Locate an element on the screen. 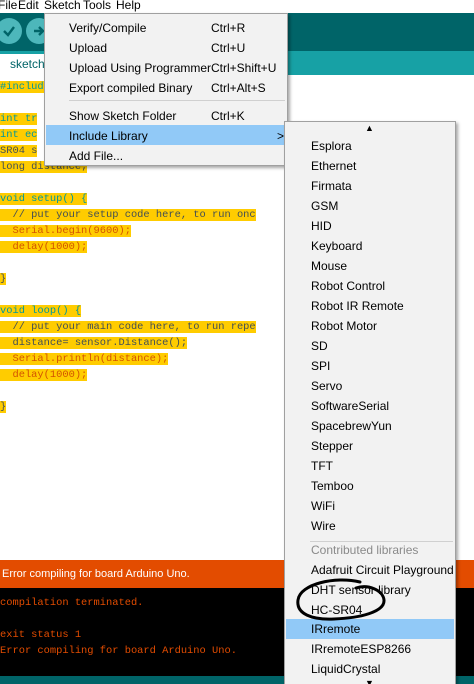 Image resolution: width=474 pixels, height=684 pixels. verify-button is located at coordinates (11, 31).